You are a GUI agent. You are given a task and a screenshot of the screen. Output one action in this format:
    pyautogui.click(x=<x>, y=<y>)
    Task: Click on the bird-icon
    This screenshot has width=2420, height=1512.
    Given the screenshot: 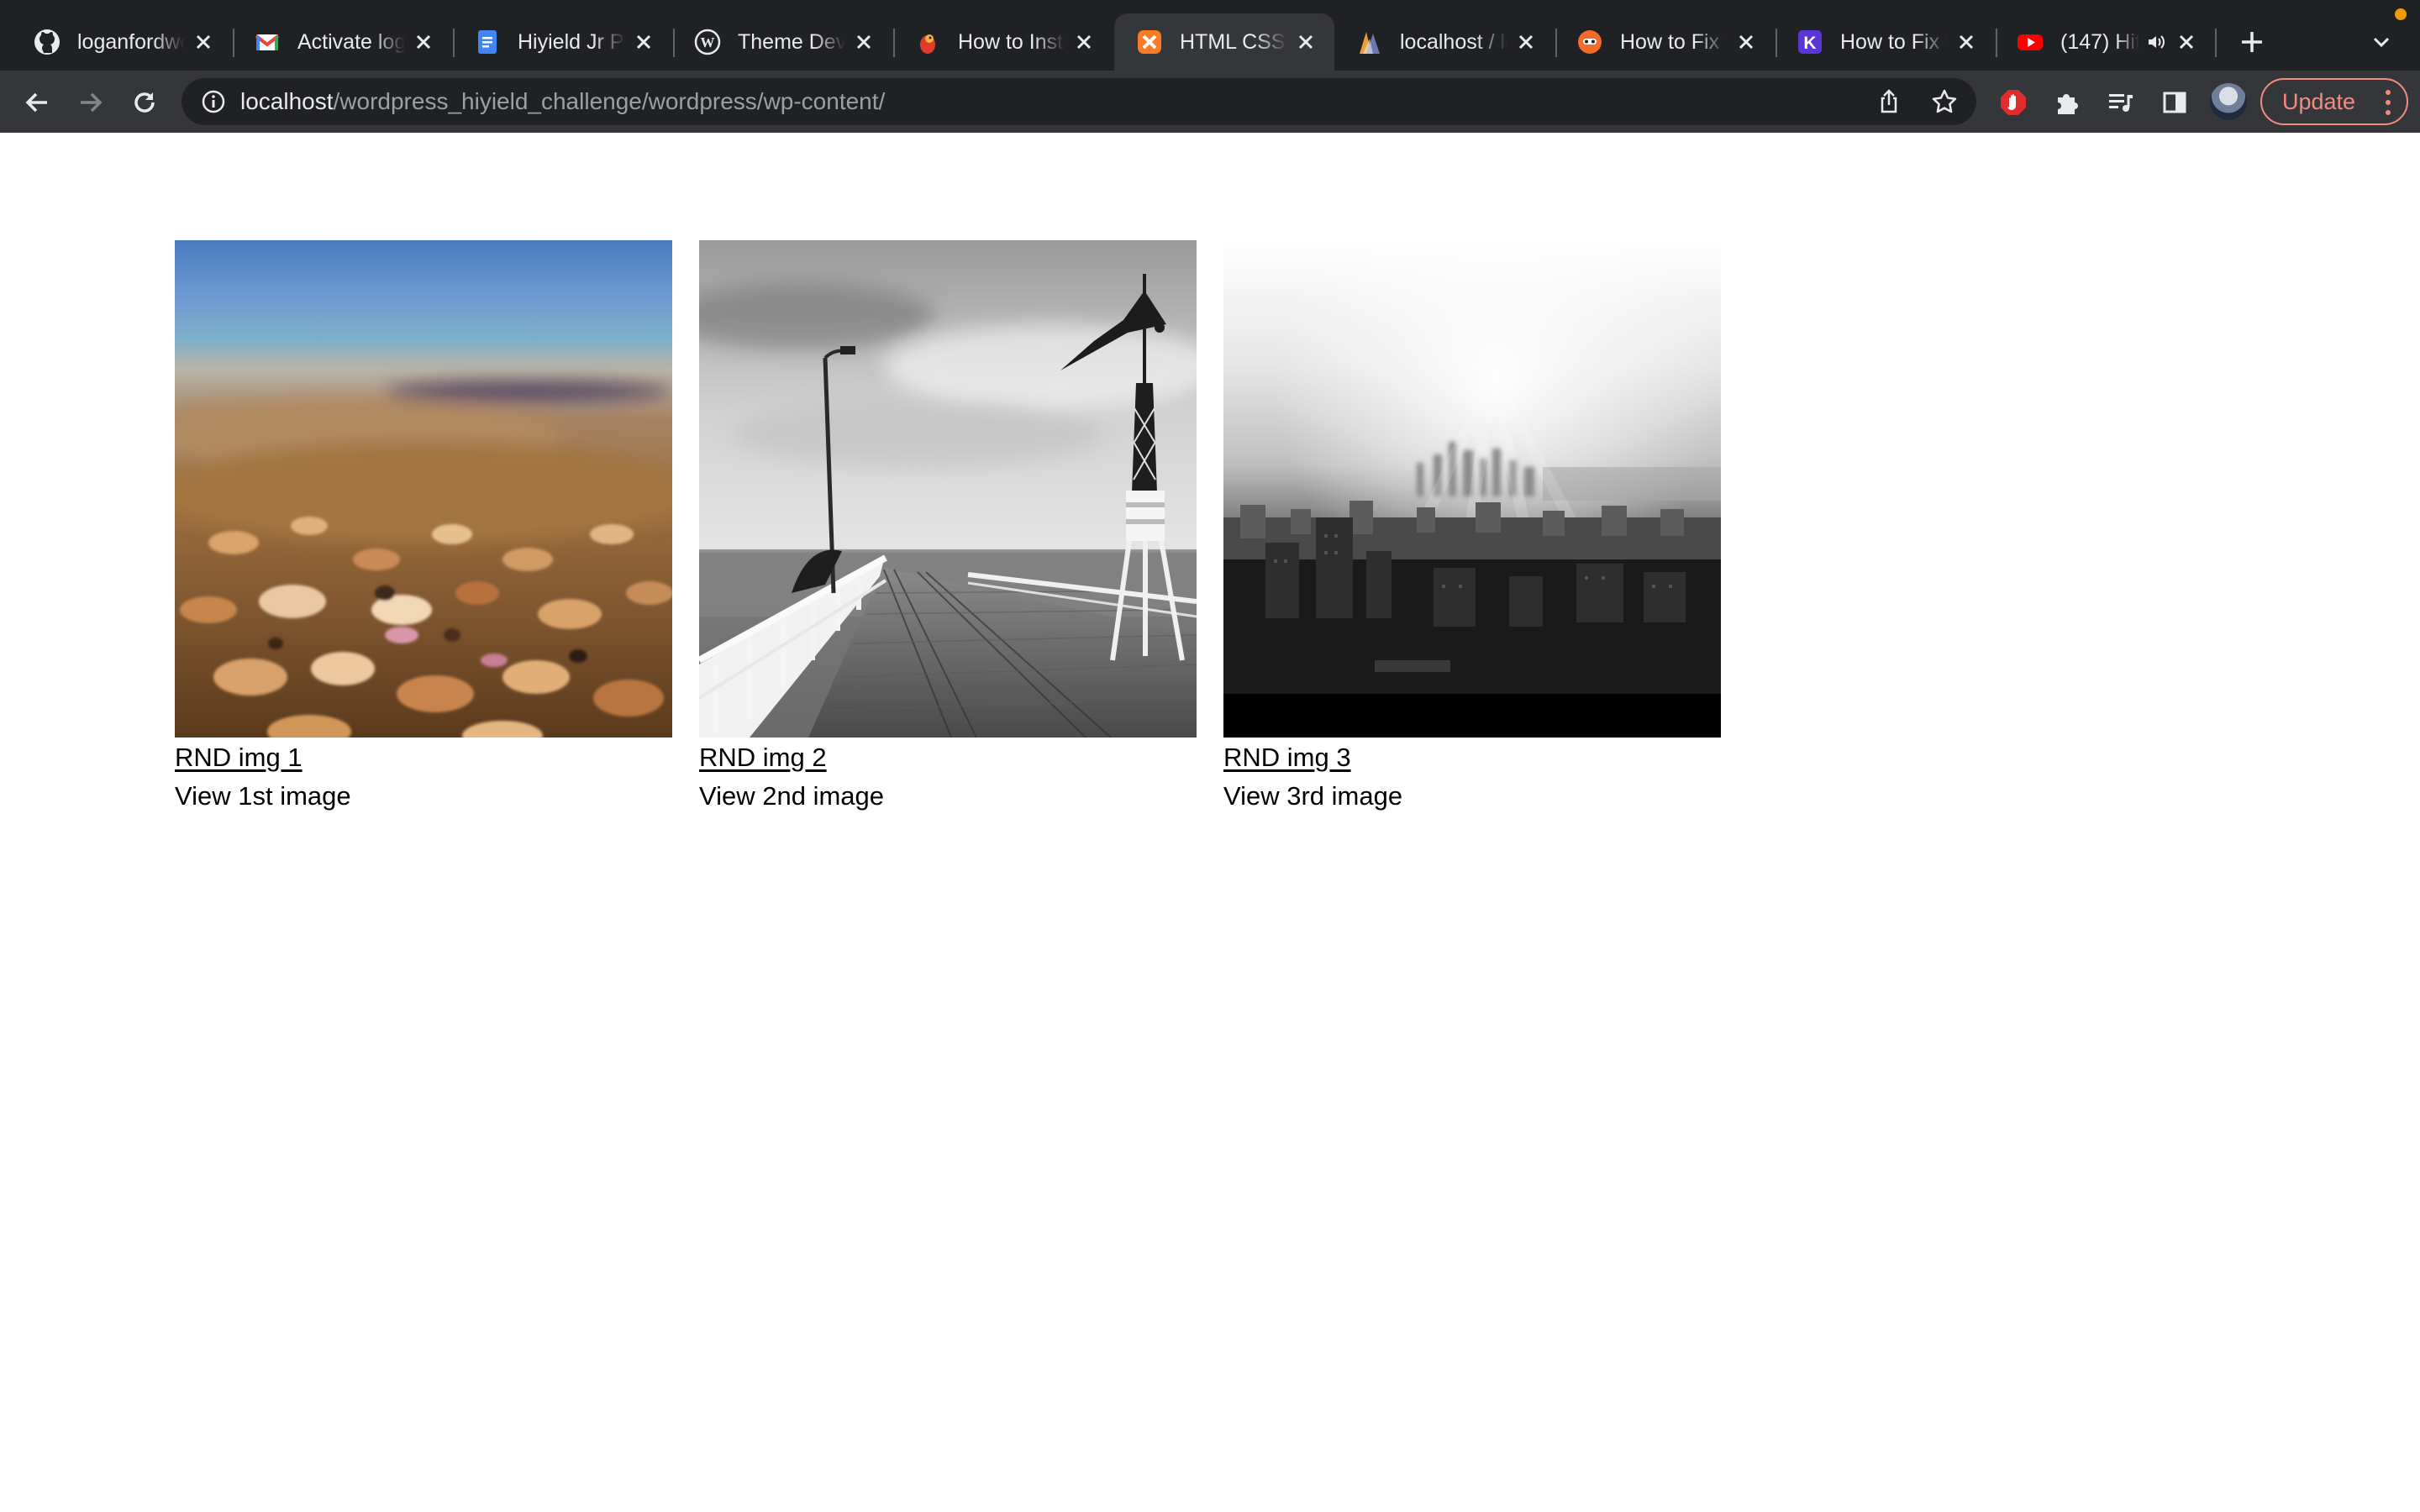 What is the action you would take?
    pyautogui.click(x=928, y=42)
    